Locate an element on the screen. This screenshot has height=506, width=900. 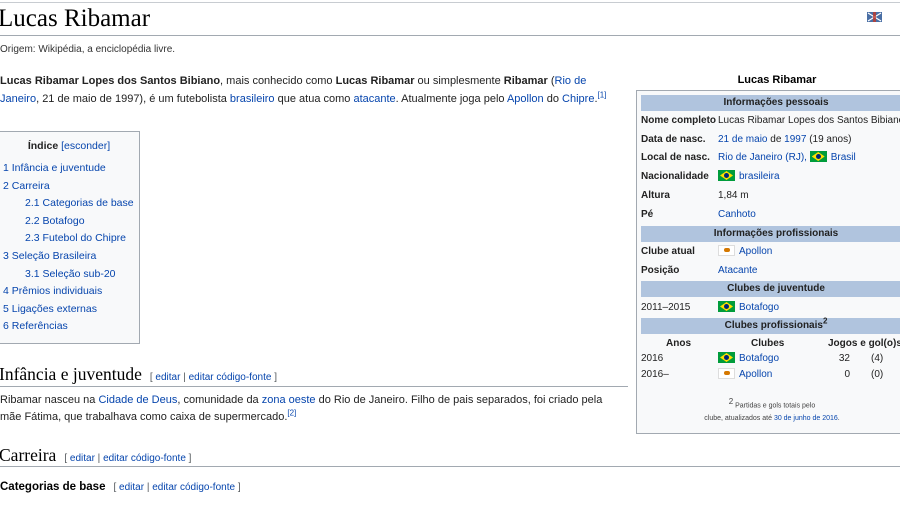
toc-label: Futebol do Chipre is located at coordinates (84, 238).